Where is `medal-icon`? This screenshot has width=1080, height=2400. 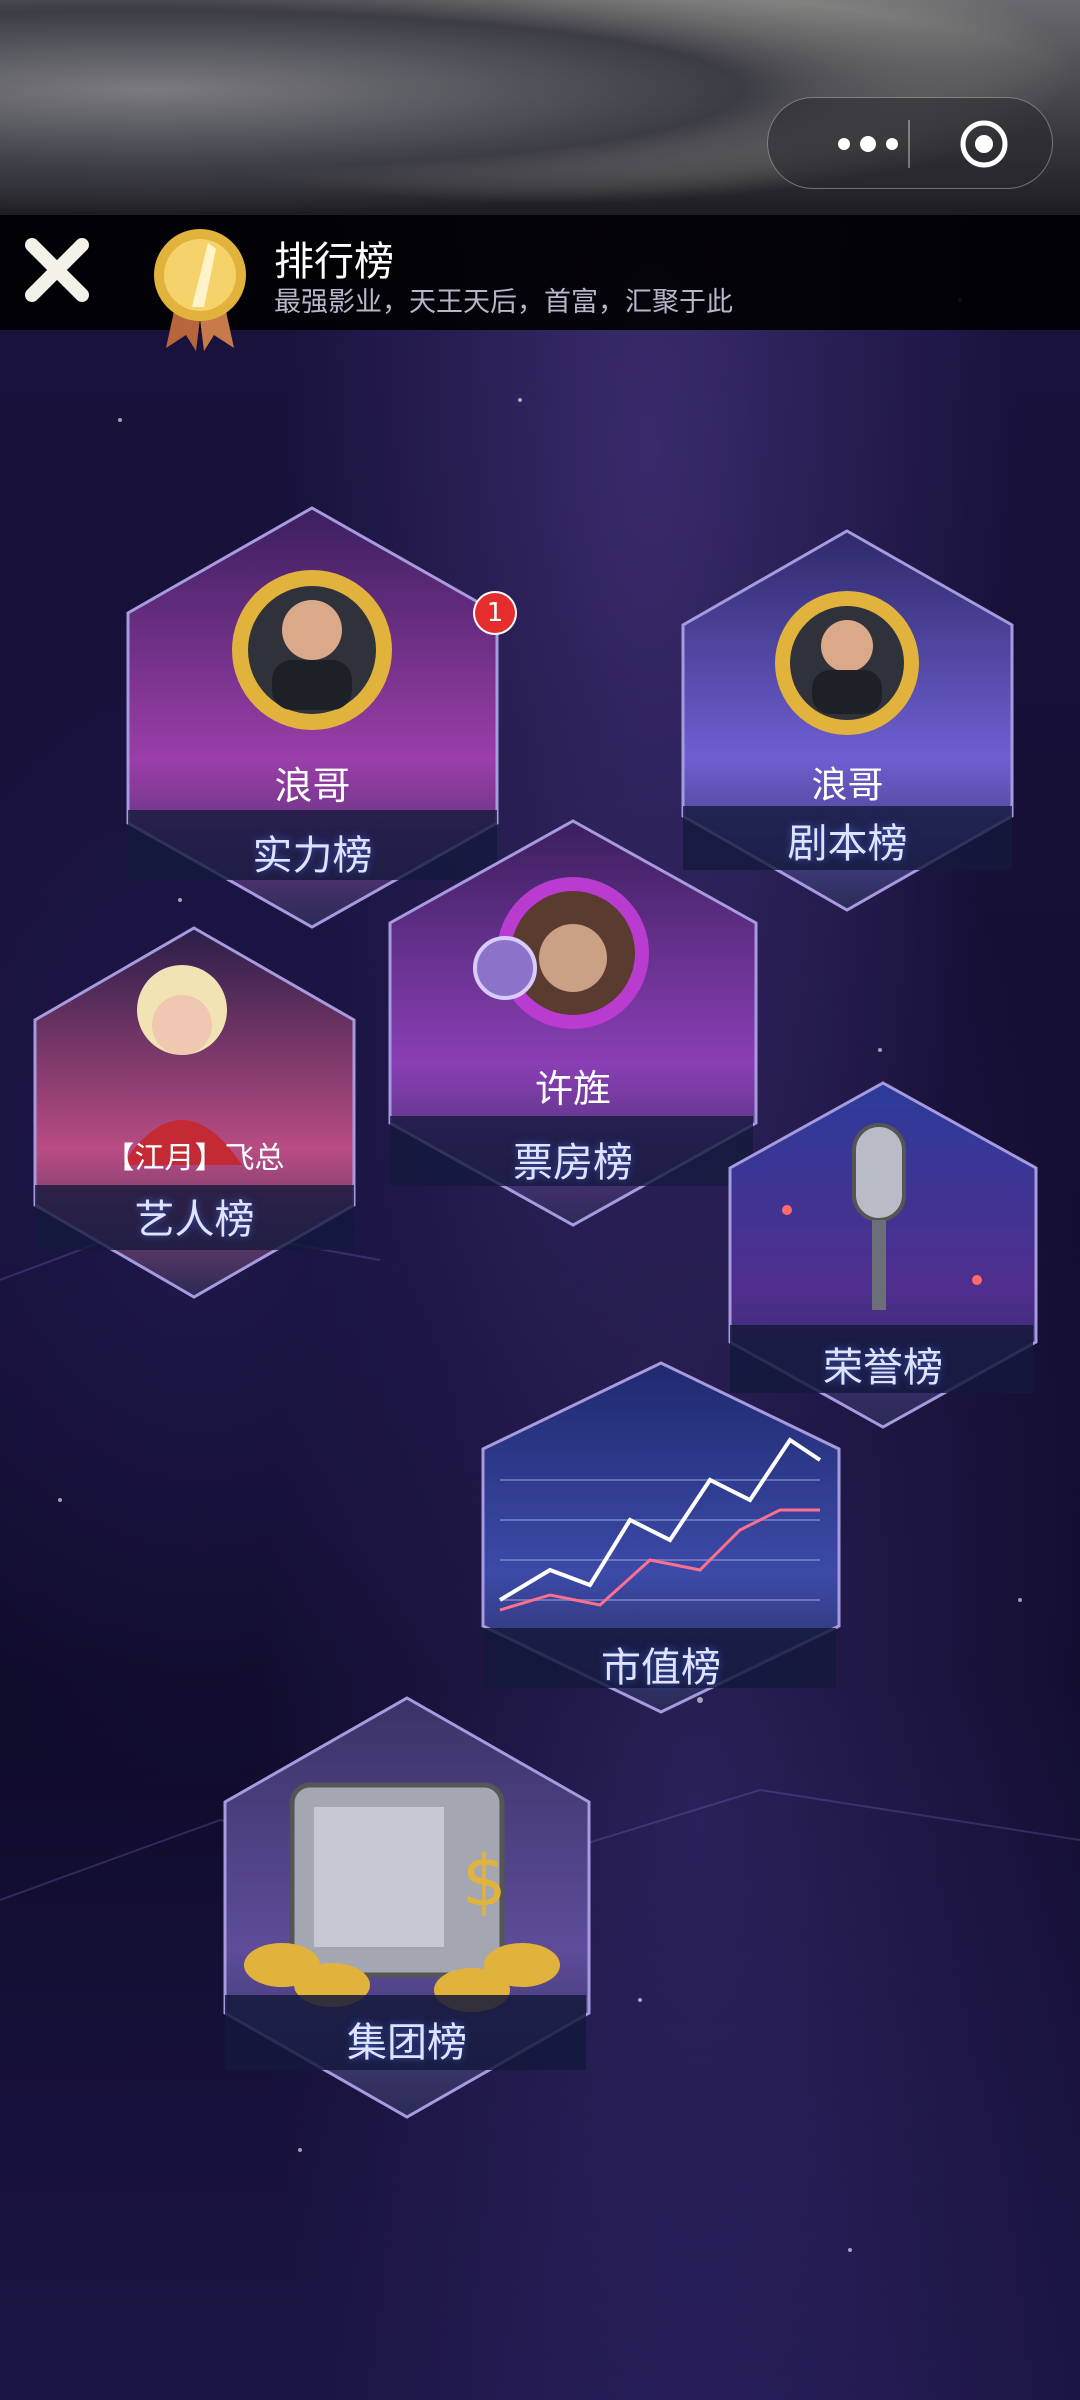 medal-icon is located at coordinates (200, 288).